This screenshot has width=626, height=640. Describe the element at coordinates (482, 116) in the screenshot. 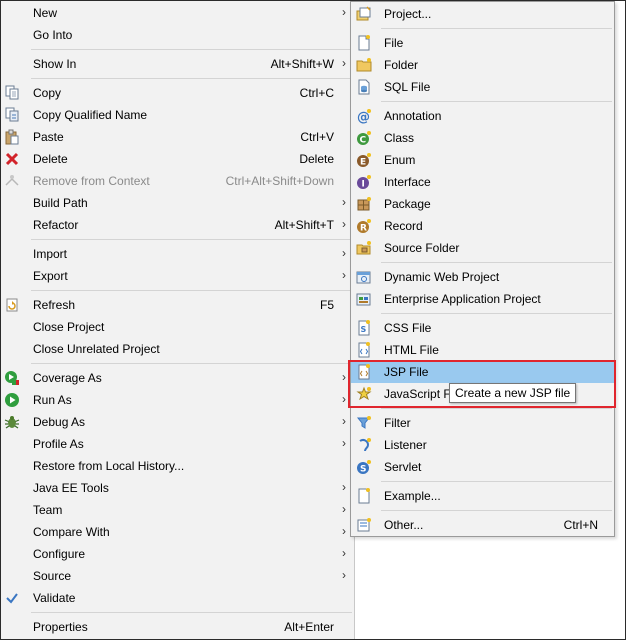

I see `submenu-item-annotation: @ Annotation` at that location.